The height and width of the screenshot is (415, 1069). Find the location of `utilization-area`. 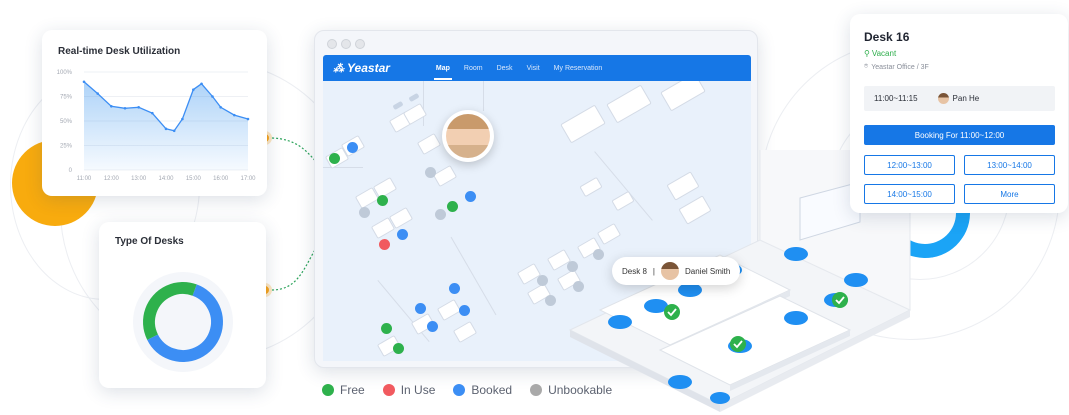

utilization-area is located at coordinates (166, 125).